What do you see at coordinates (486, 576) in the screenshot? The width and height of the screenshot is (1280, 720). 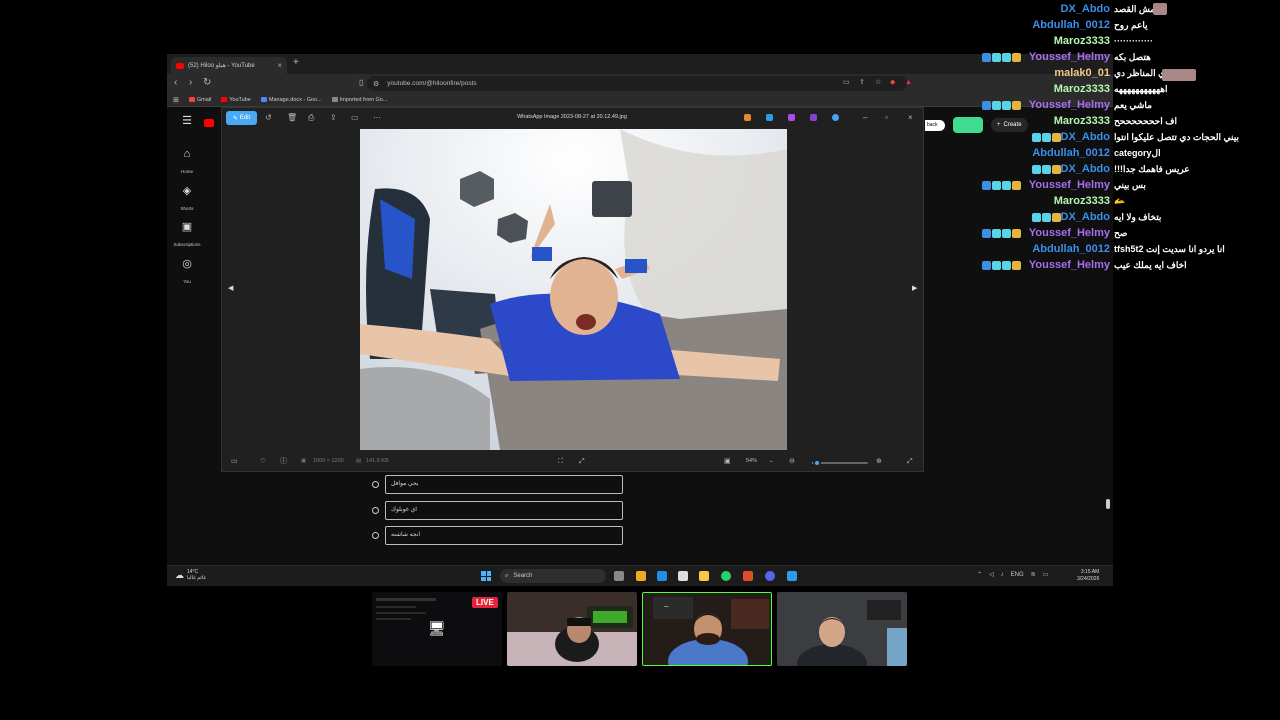 I see `windows-start-icon` at bounding box center [486, 576].